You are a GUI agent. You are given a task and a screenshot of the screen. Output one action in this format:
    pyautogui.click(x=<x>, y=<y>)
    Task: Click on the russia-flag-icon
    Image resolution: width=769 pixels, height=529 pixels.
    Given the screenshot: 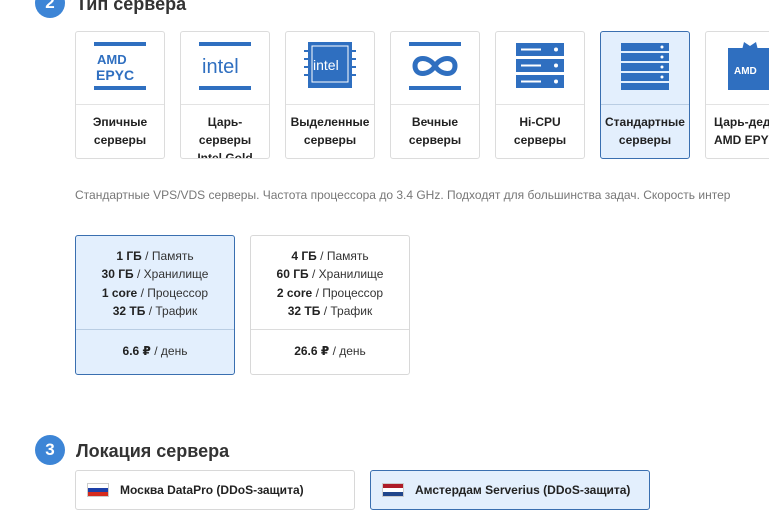 What is the action you would take?
    pyautogui.click(x=98, y=490)
    